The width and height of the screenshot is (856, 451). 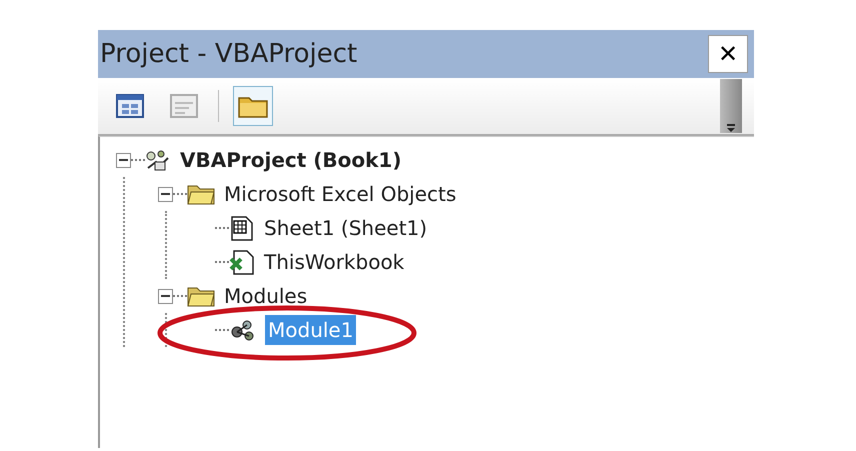 What do you see at coordinates (158, 160) in the screenshot?
I see `project-icon` at bounding box center [158, 160].